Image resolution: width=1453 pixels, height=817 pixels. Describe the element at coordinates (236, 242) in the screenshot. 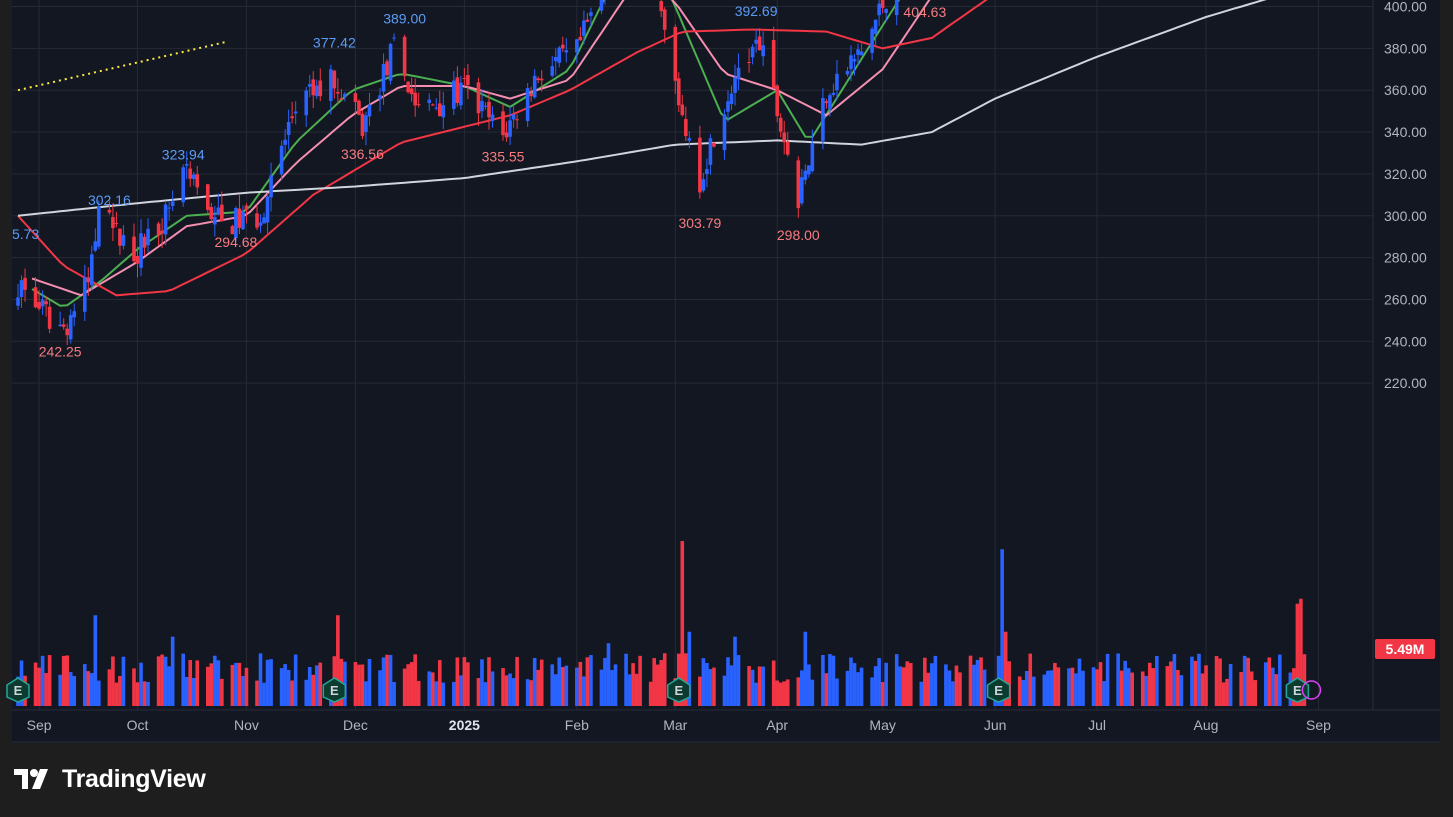

I see `extremum-label: 294.68` at that location.